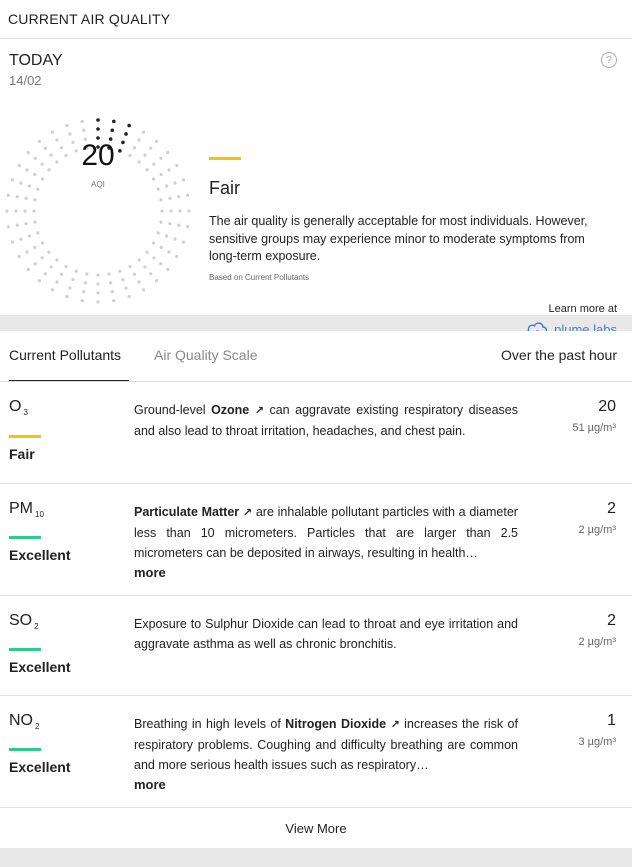  Describe the element at coordinates (342, 724) in the screenshot. I see `nitrogen-dioxide-link: Nitrogen Dioxide ↗` at that location.